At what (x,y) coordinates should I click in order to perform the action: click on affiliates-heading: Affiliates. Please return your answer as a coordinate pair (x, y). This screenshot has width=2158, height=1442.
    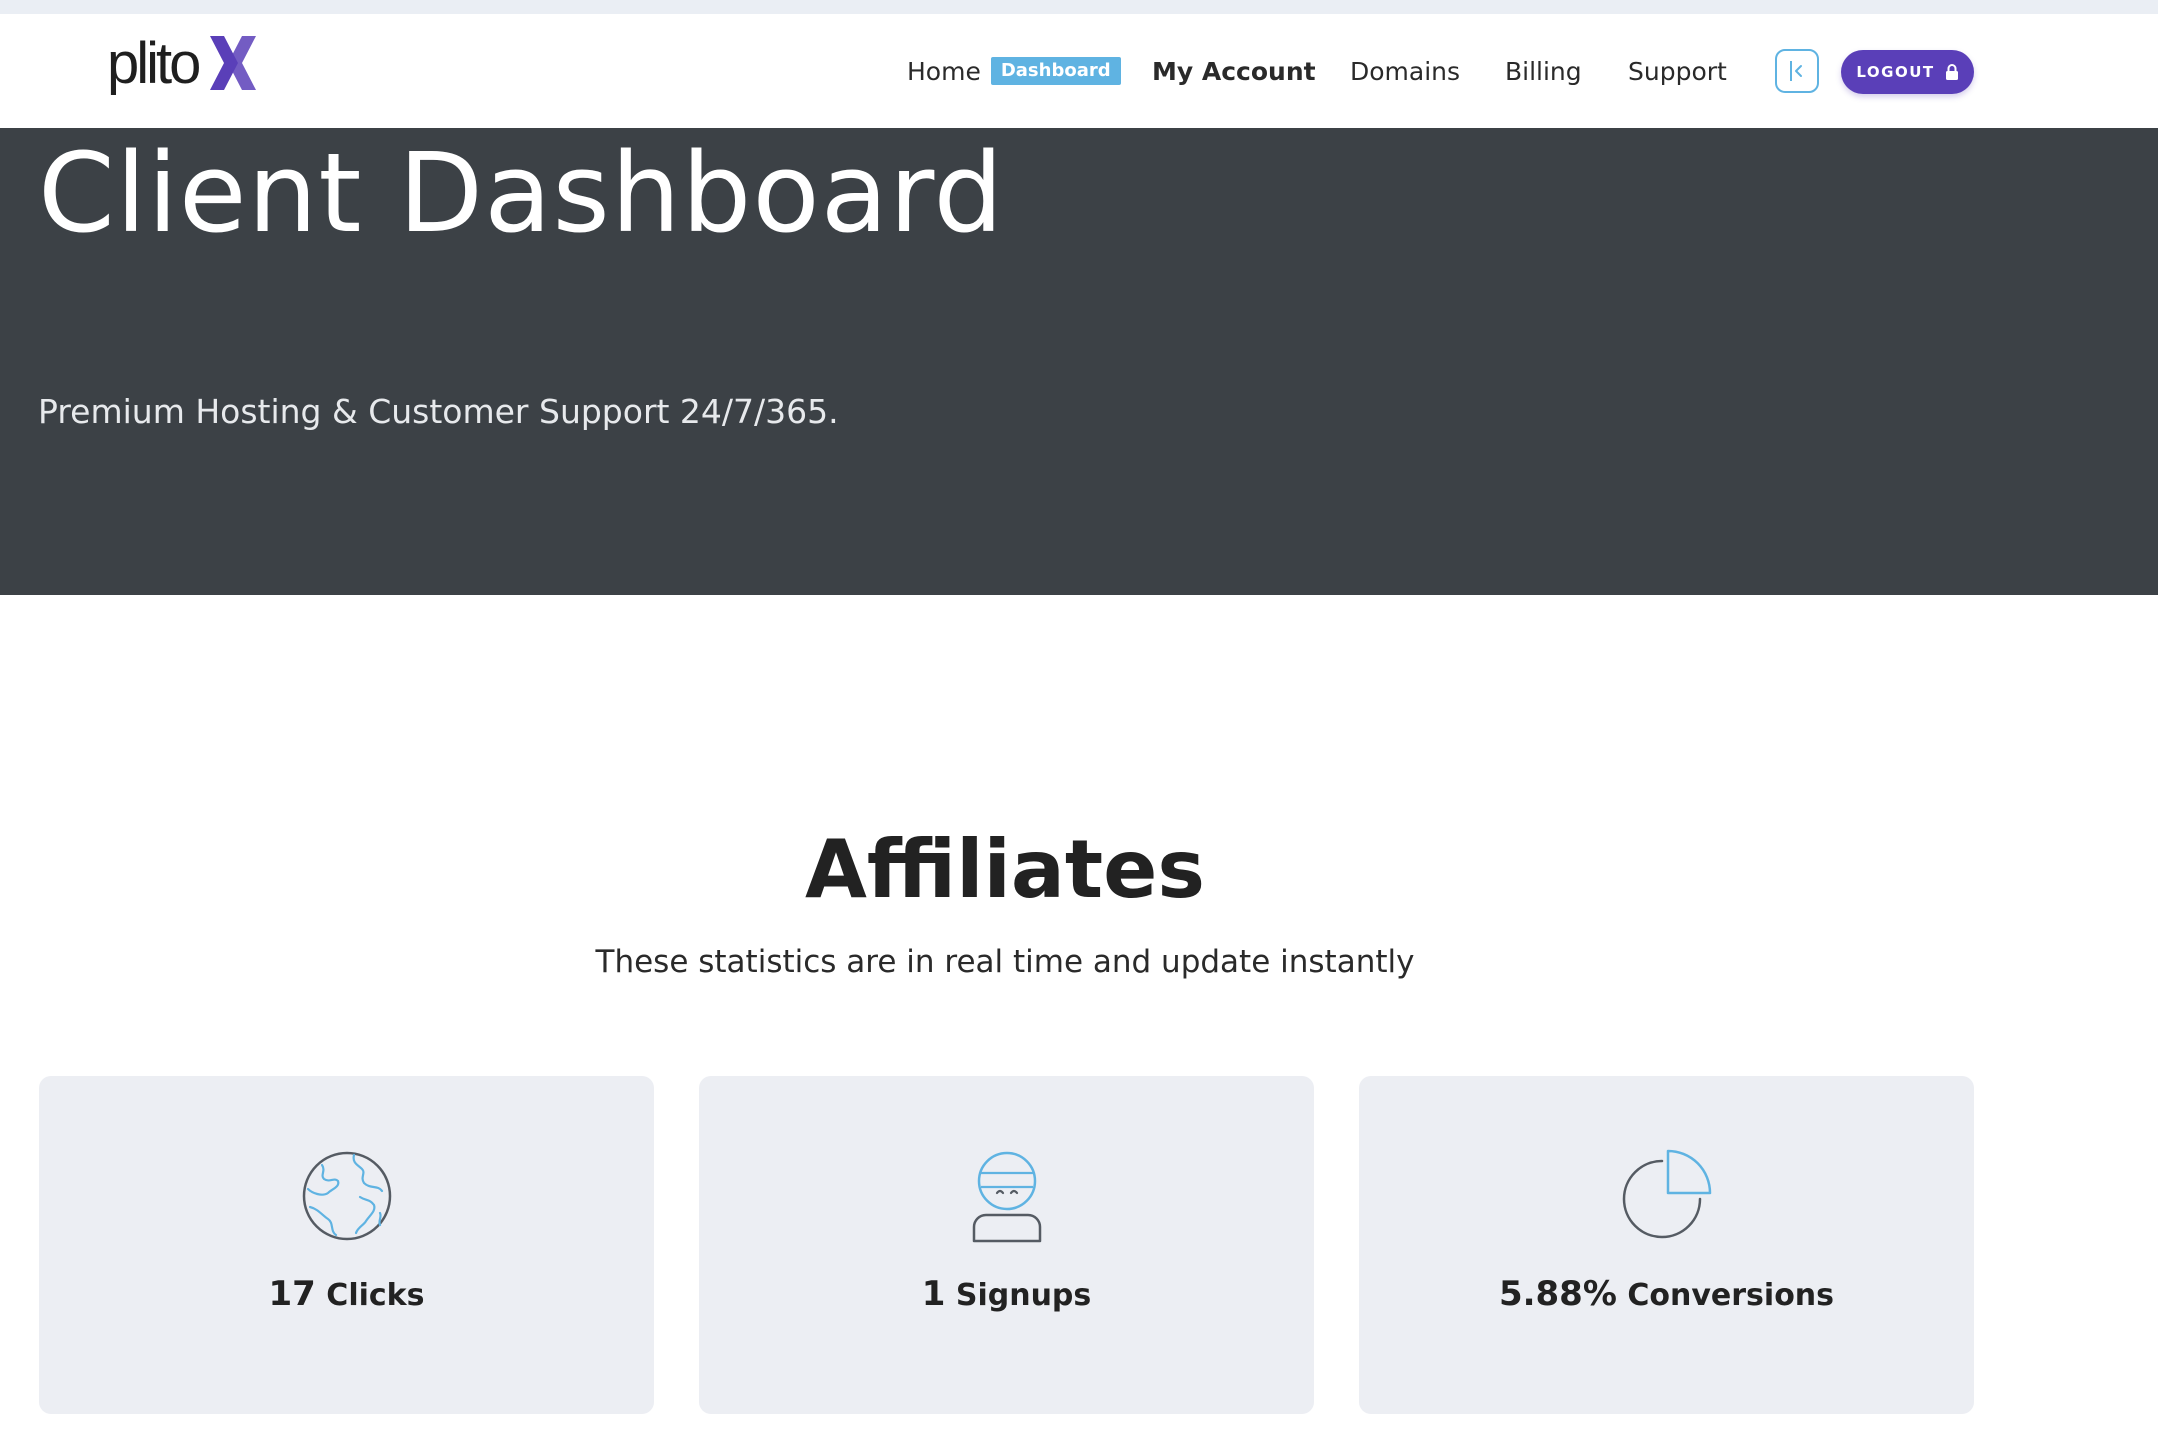
    Looking at the image, I should click on (1005, 869).